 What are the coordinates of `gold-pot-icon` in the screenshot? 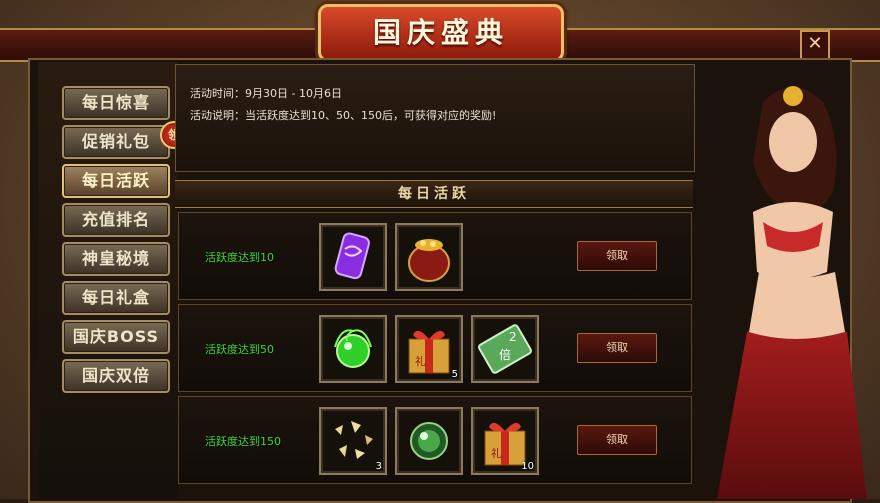 It's located at (429, 257).